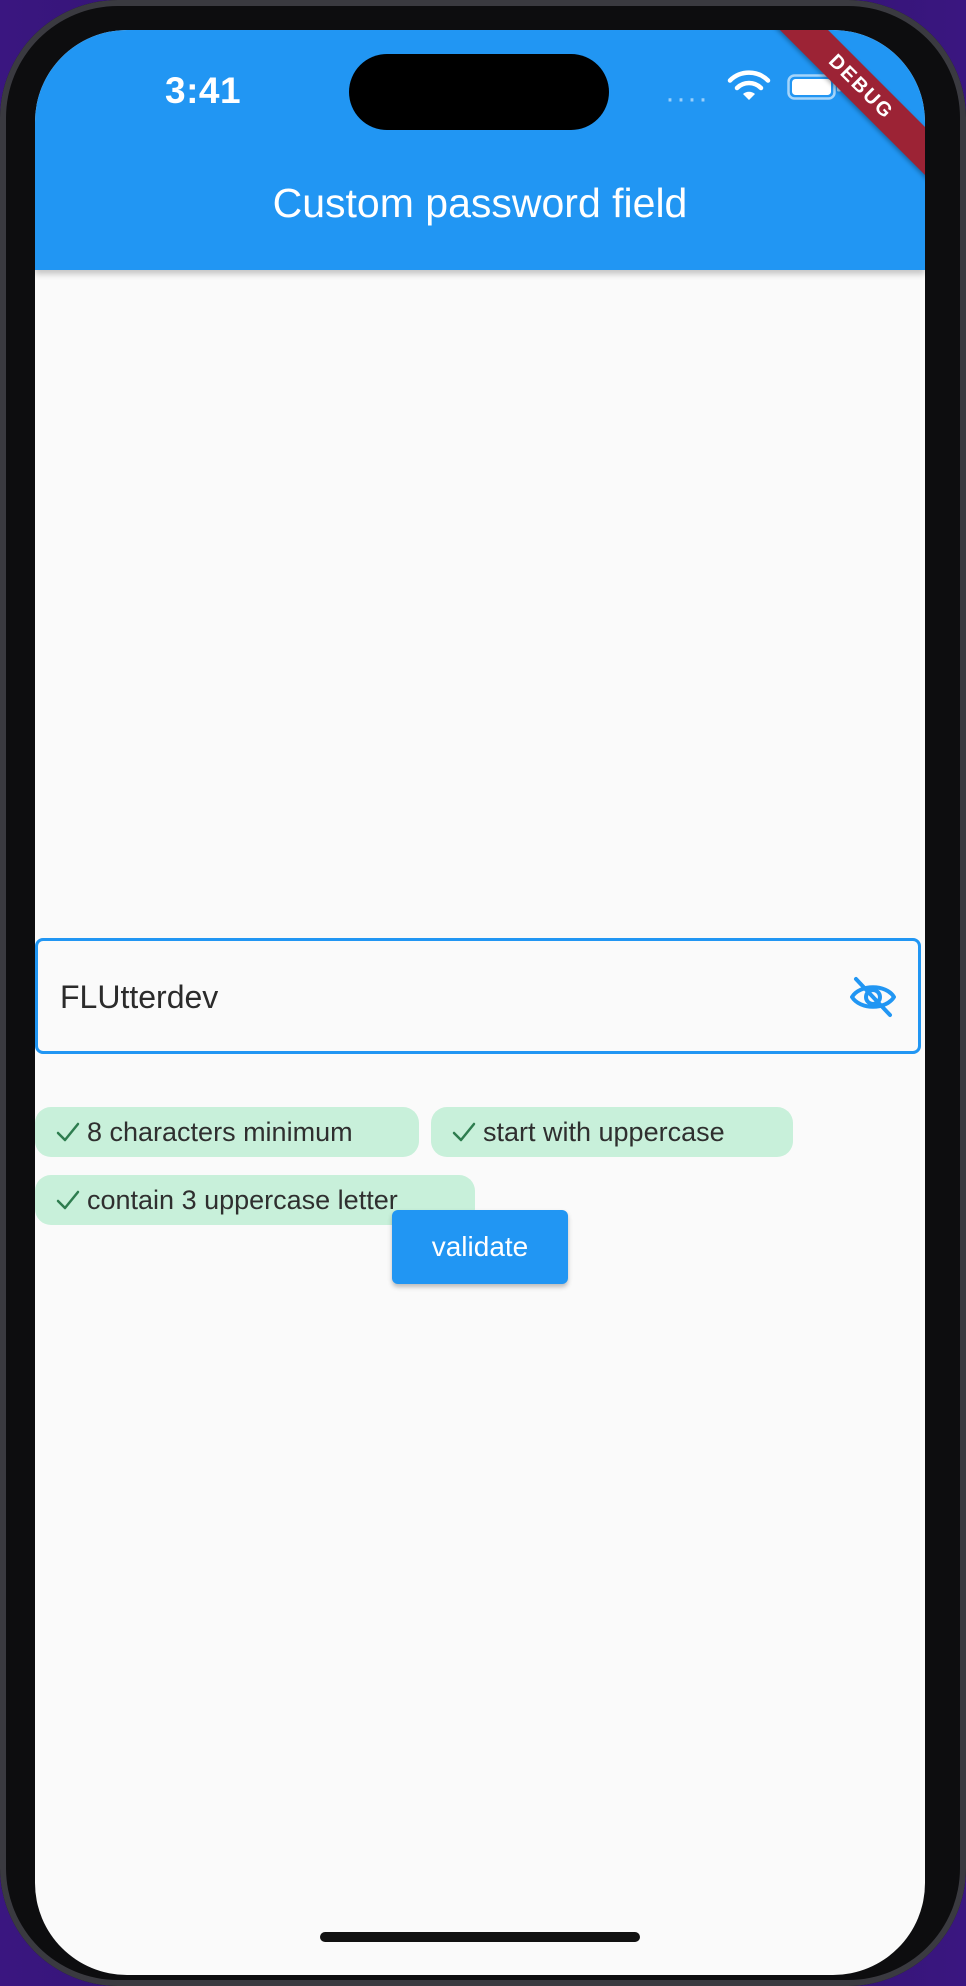 The width and height of the screenshot is (966, 1986). What do you see at coordinates (242, 1199) in the screenshot?
I see `rule-chip-label: contain 3 uppercase letter` at bounding box center [242, 1199].